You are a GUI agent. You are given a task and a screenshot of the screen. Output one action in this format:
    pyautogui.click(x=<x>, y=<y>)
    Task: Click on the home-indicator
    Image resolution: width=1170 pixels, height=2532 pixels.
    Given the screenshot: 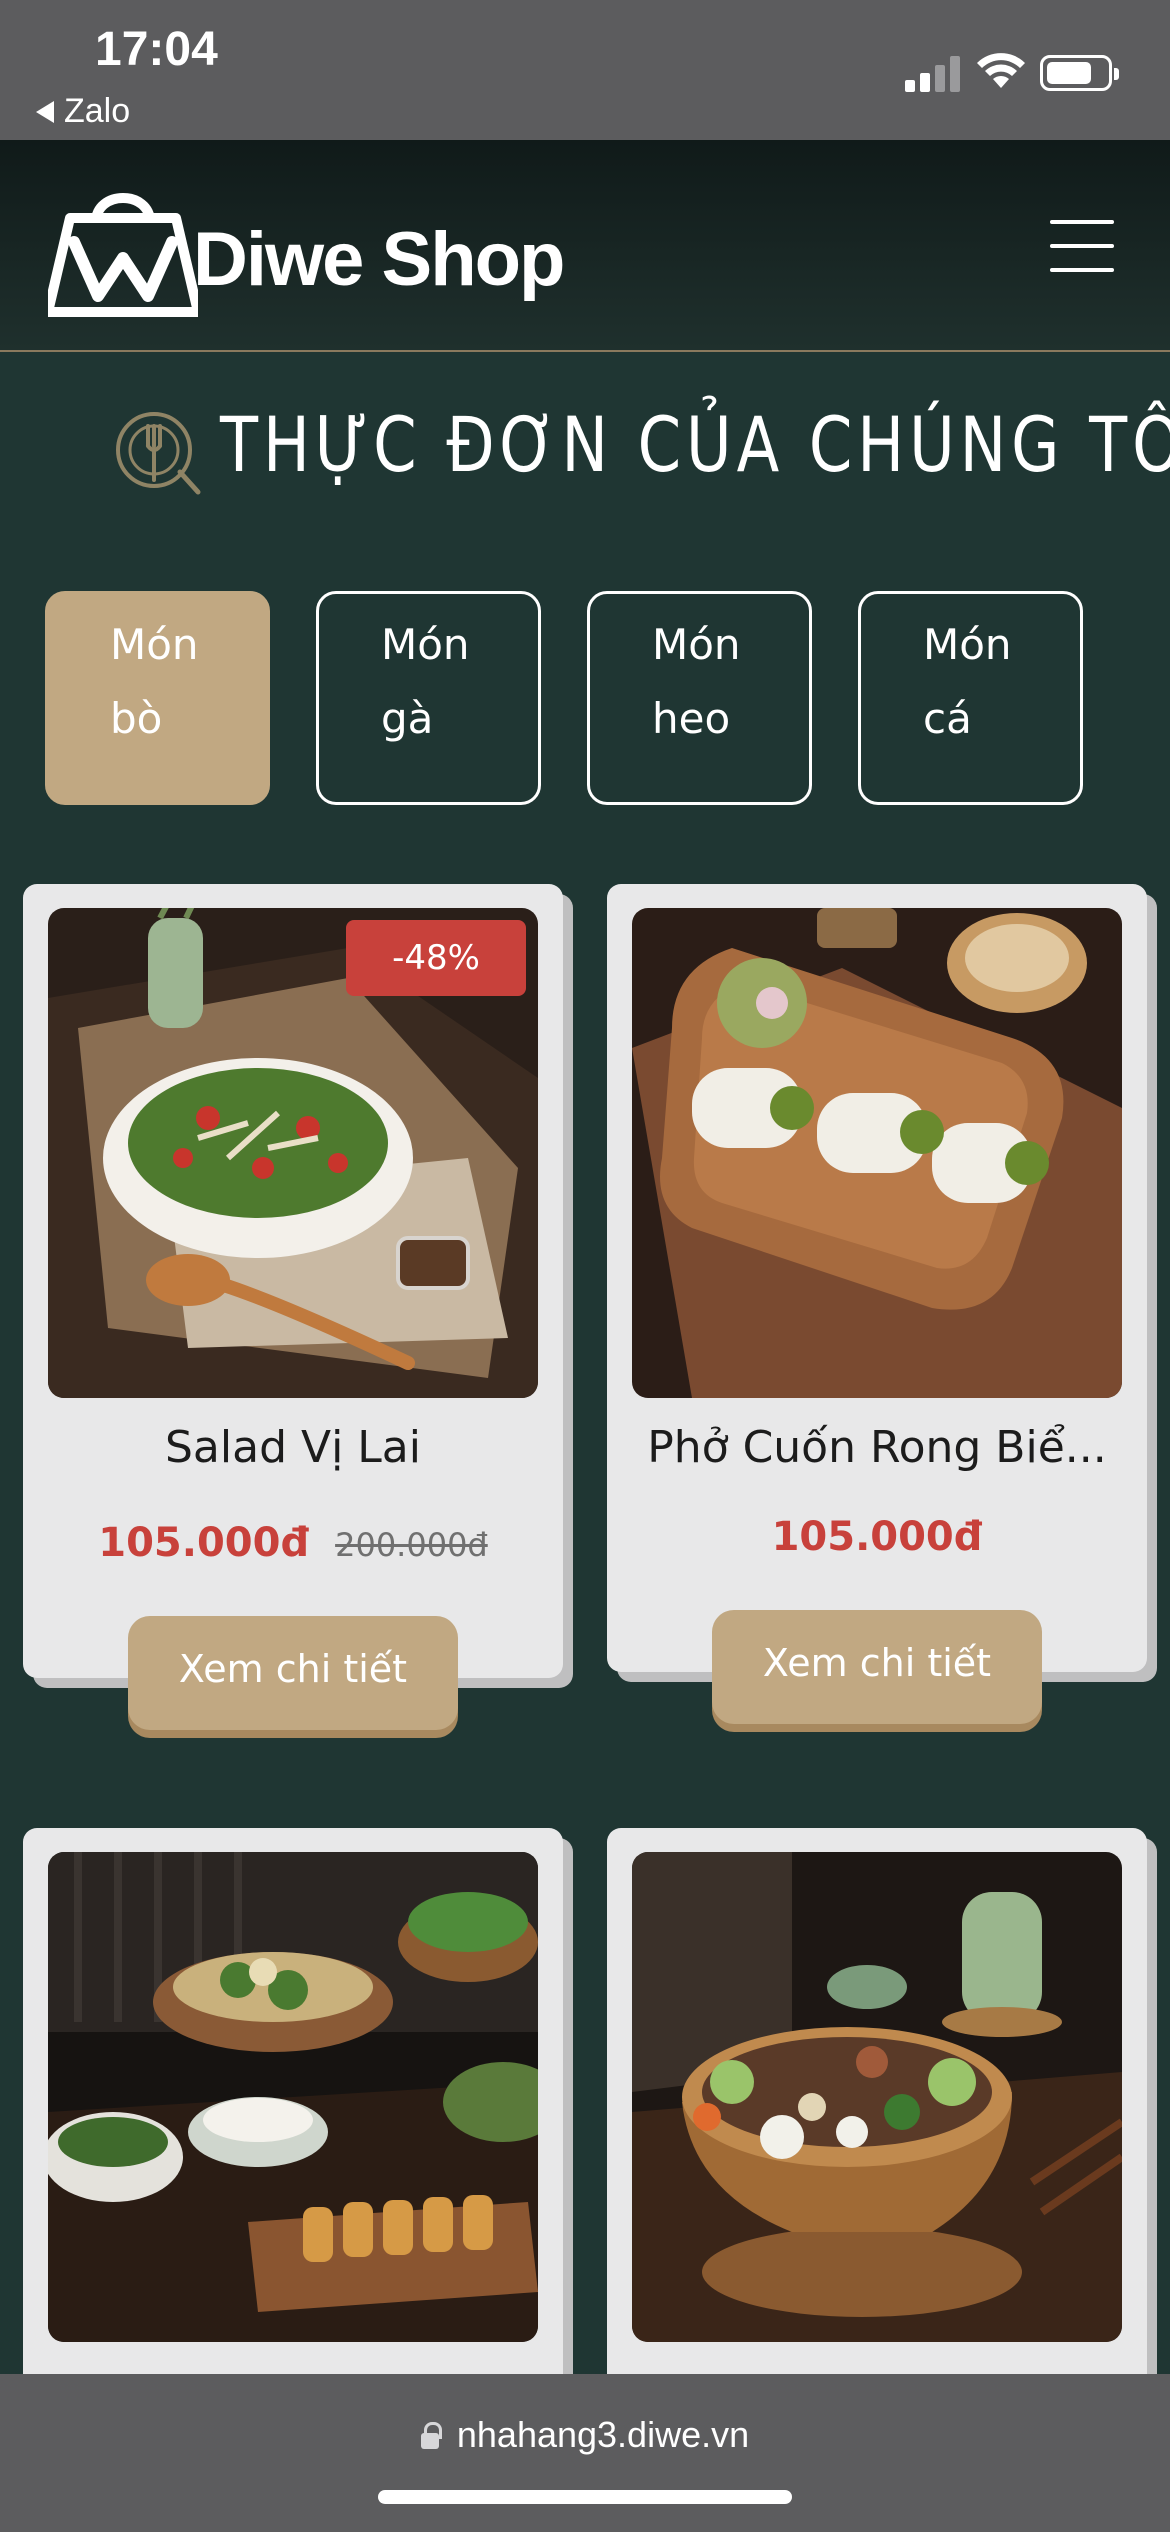 What is the action you would take?
    pyautogui.click(x=585, y=2497)
    